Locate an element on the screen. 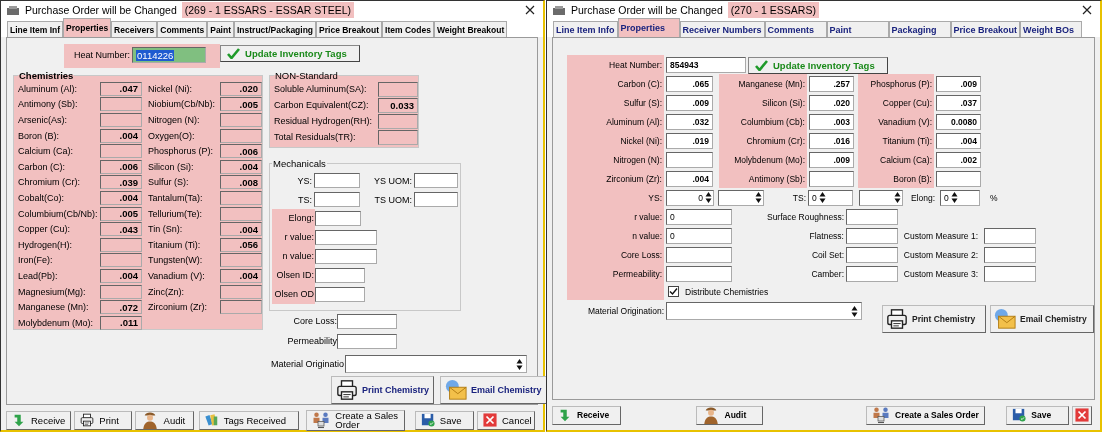 Image resolution: width=1102 pixels, height=434 pixels. tab: Receivers is located at coordinates (134, 29).